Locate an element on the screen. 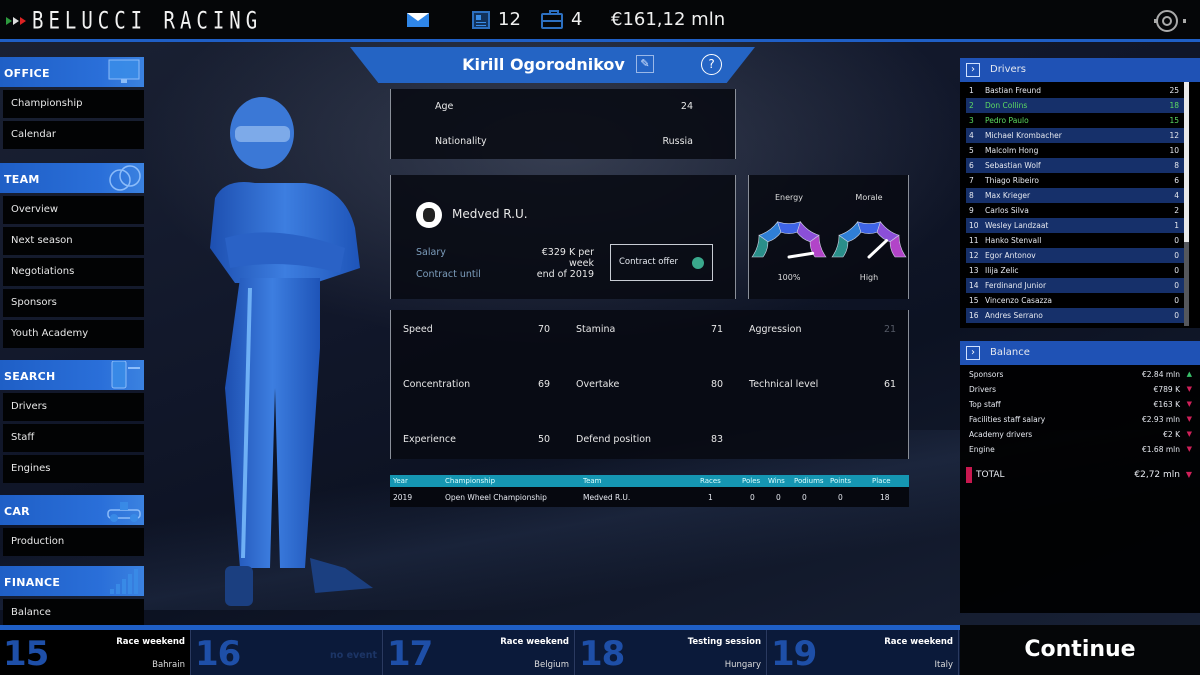 The image size is (1200, 675). calendar-week: 18 Testing session Hungary is located at coordinates (671, 652).